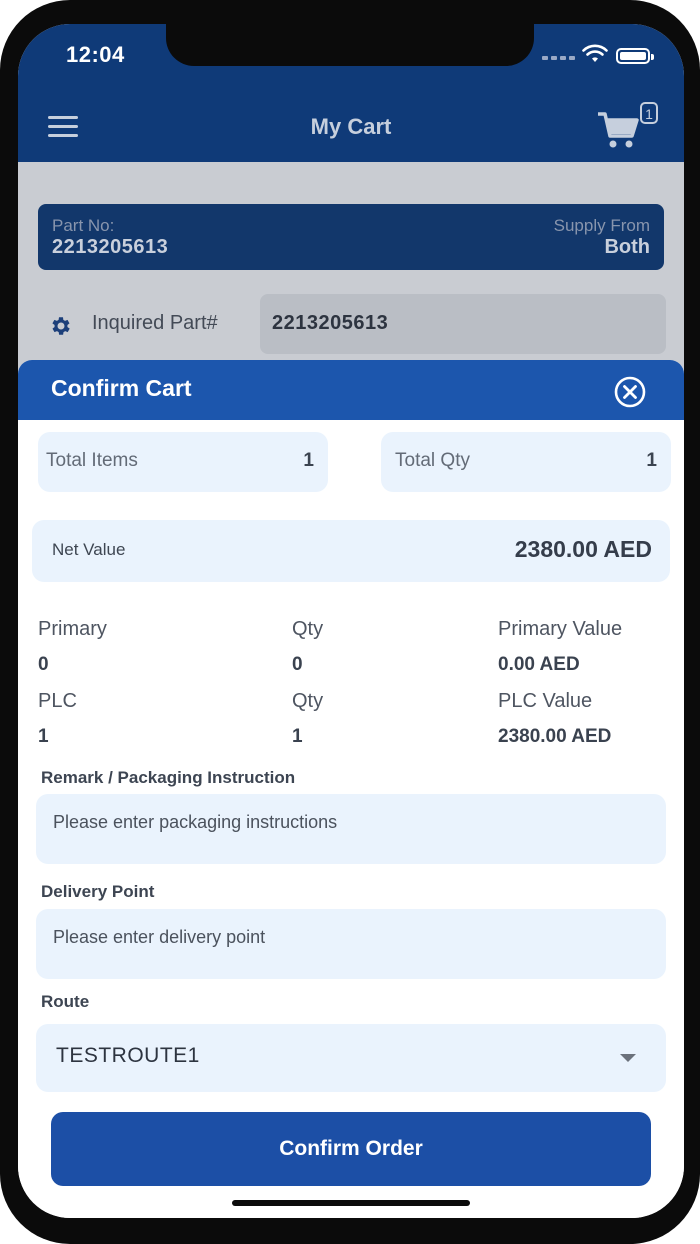 The height and width of the screenshot is (1244, 700). What do you see at coordinates (351, 390) in the screenshot?
I see `sheet-header: Confirm Cart` at bounding box center [351, 390].